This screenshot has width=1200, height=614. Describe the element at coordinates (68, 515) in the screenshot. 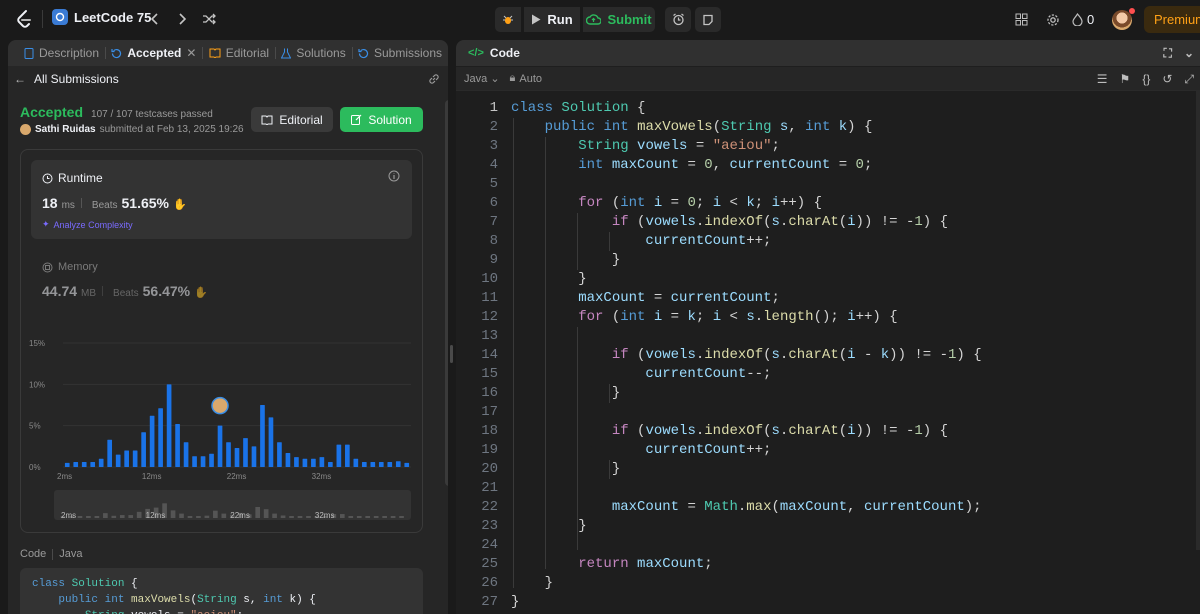

I see `mini-x-tick-label: 2ms` at that location.